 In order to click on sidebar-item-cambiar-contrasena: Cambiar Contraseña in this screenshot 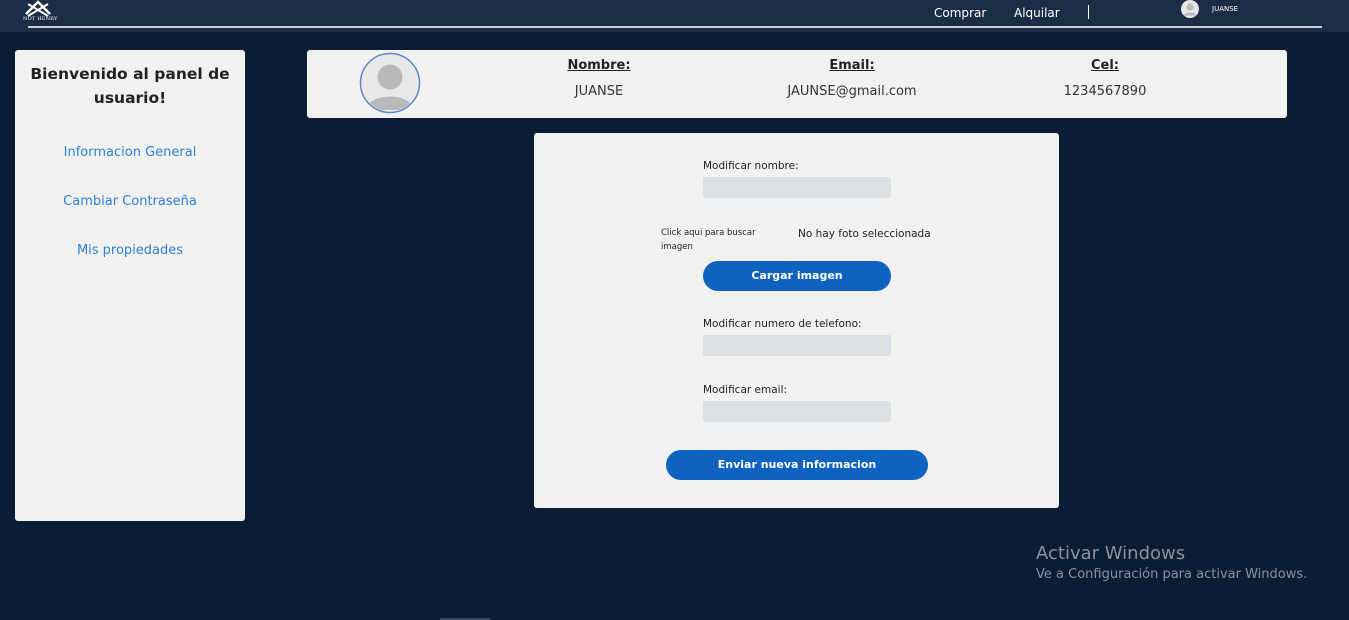, I will do `click(130, 201)`.